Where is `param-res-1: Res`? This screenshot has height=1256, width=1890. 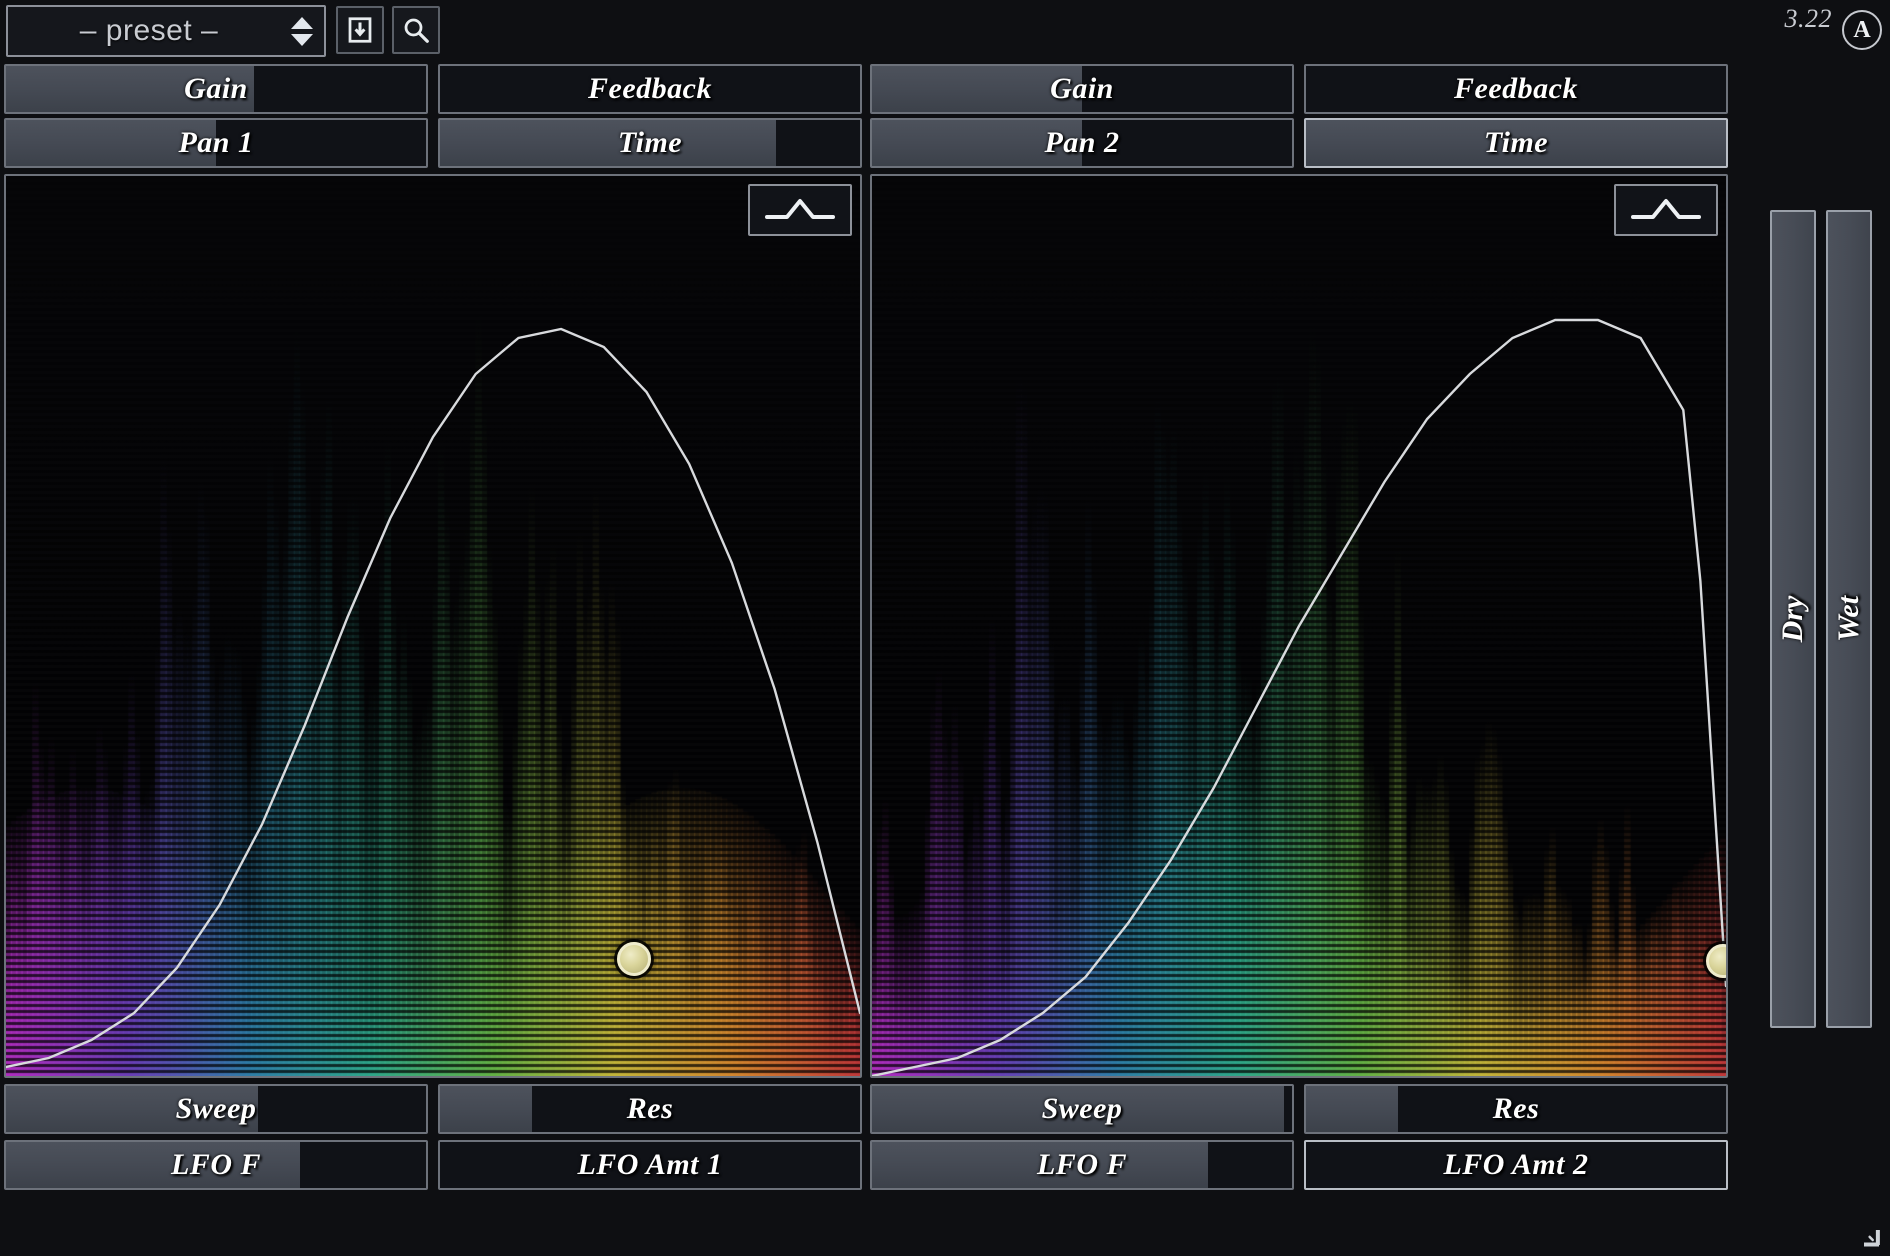
param-res-1: Res is located at coordinates (650, 1109).